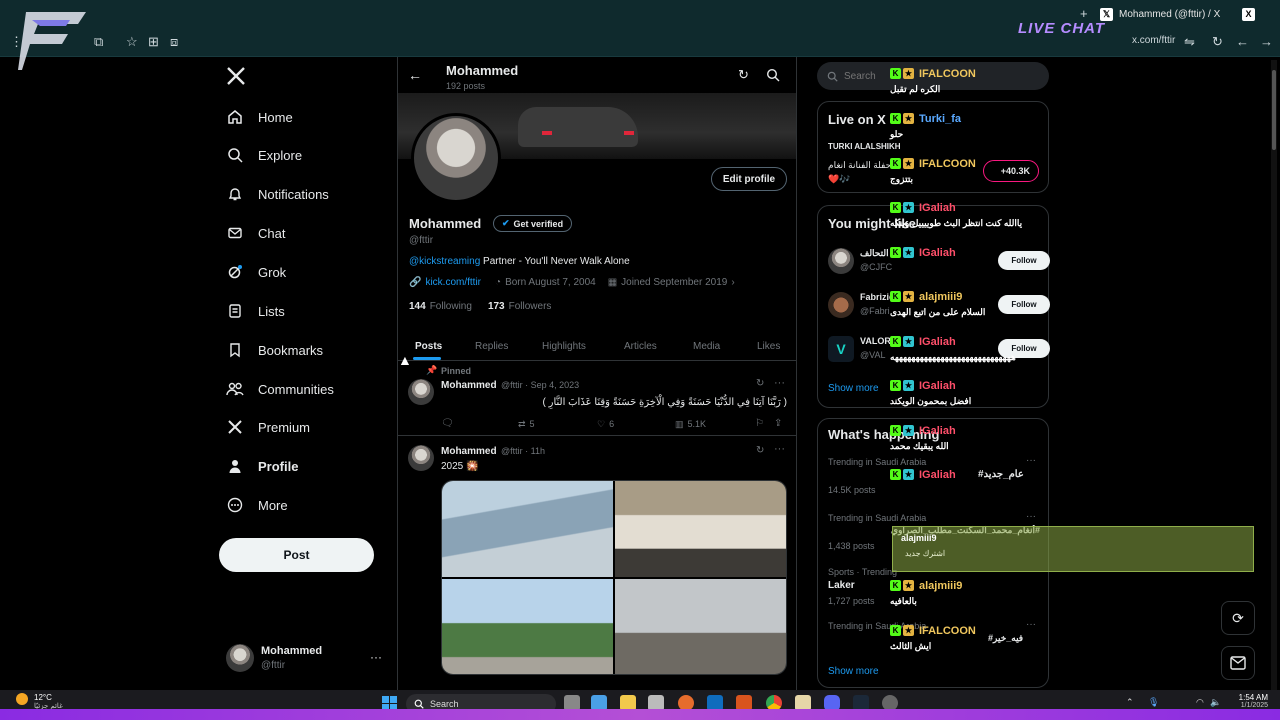 This screenshot has height=720, width=1280. What do you see at coordinates (415, 75) in the screenshot?
I see `back-arrow-icon: ←` at bounding box center [415, 75].